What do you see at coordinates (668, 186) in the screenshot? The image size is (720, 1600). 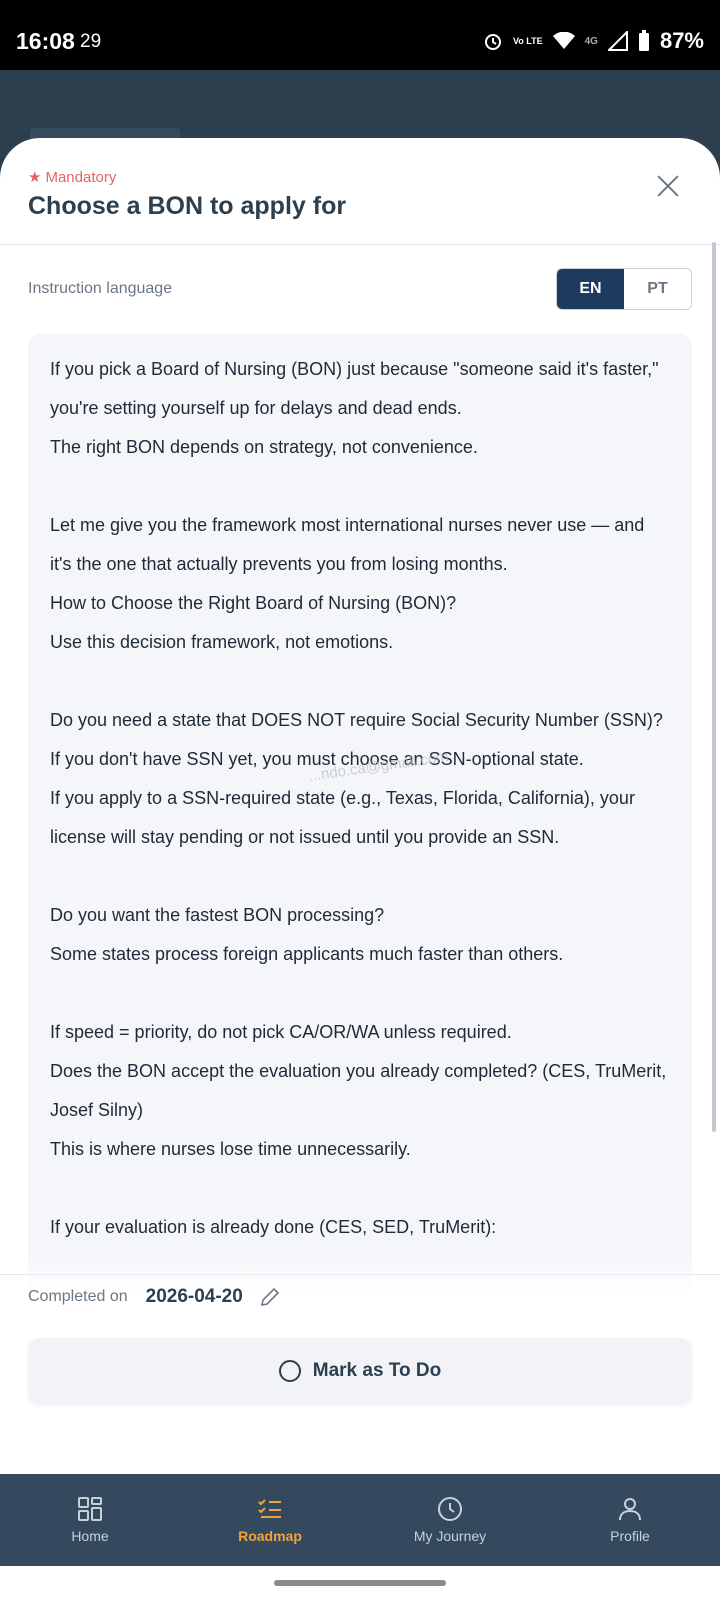 I see `close-icon` at bounding box center [668, 186].